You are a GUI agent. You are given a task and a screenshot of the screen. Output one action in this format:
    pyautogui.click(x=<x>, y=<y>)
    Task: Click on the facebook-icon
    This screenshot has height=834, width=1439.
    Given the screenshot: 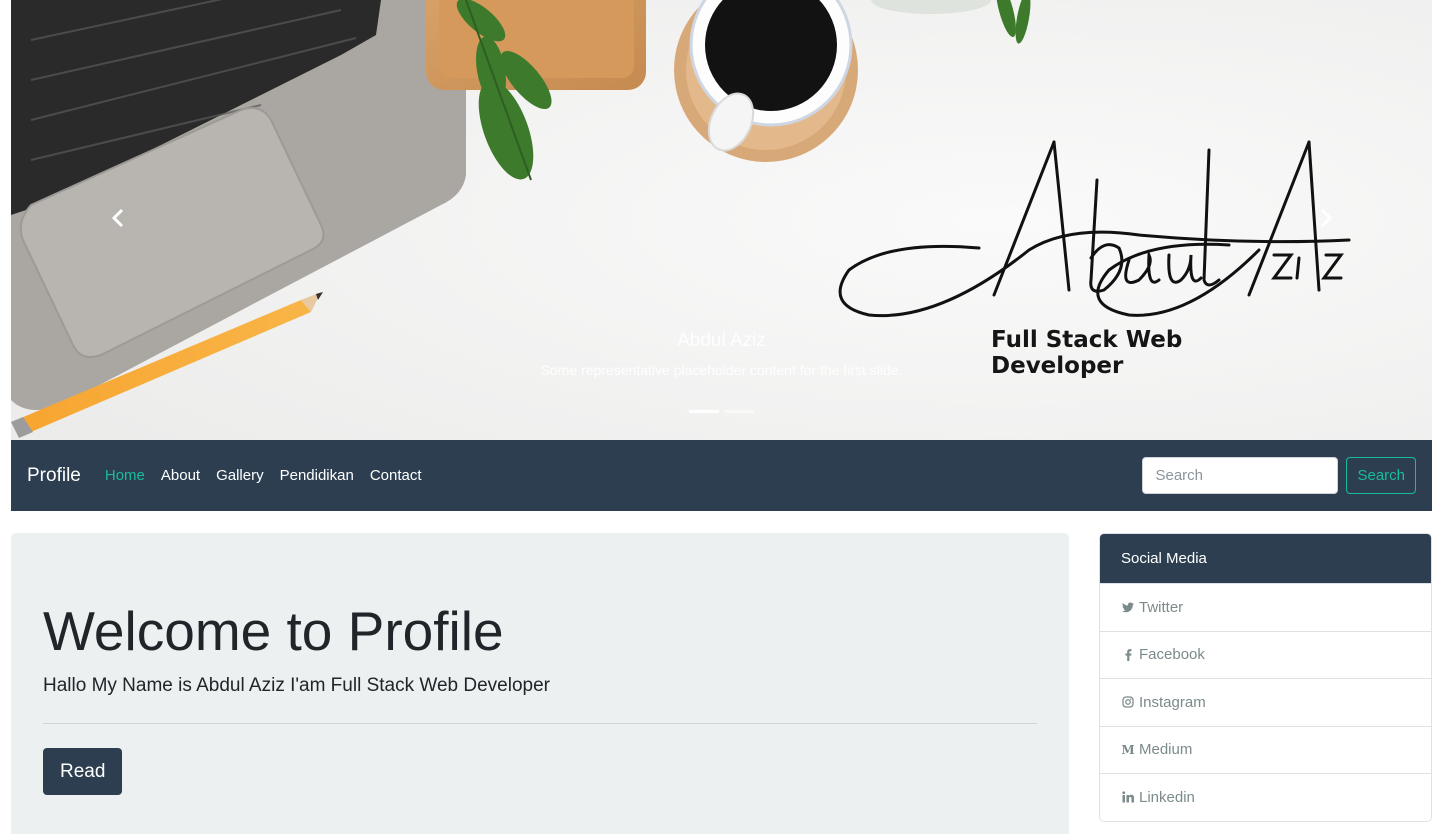 What is the action you would take?
    pyautogui.click(x=1128, y=655)
    